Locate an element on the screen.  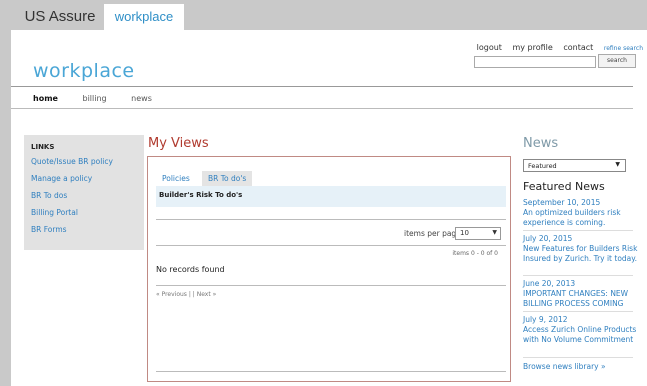
main-nav: home billing news is located at coordinates (103, 98).